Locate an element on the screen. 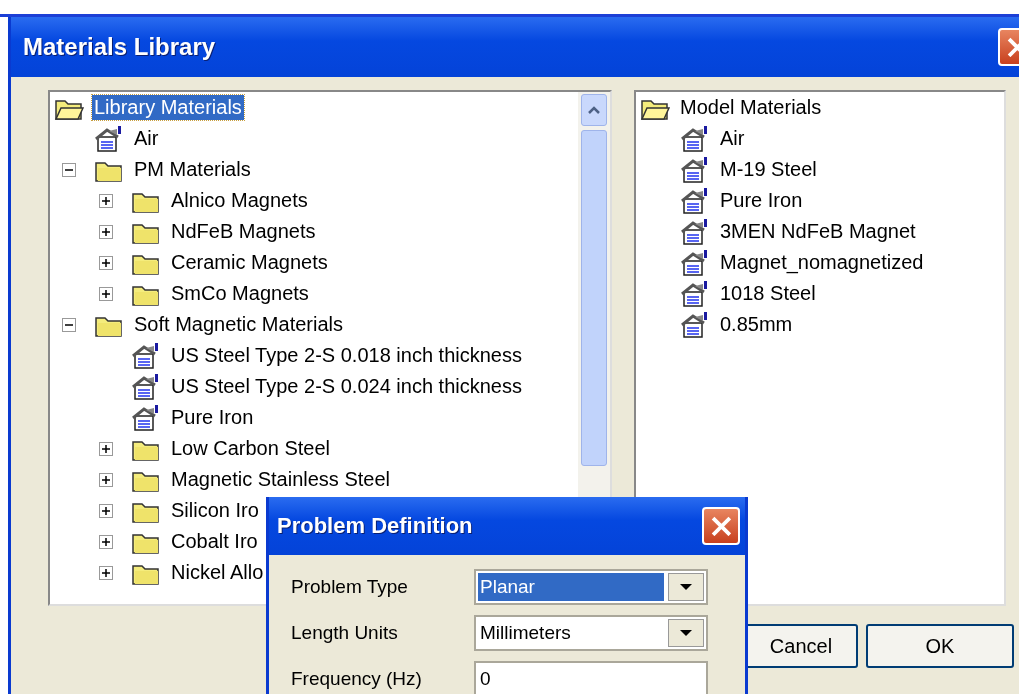 This screenshot has width=1019, height=694. dropdown: Planar is located at coordinates (591, 587).